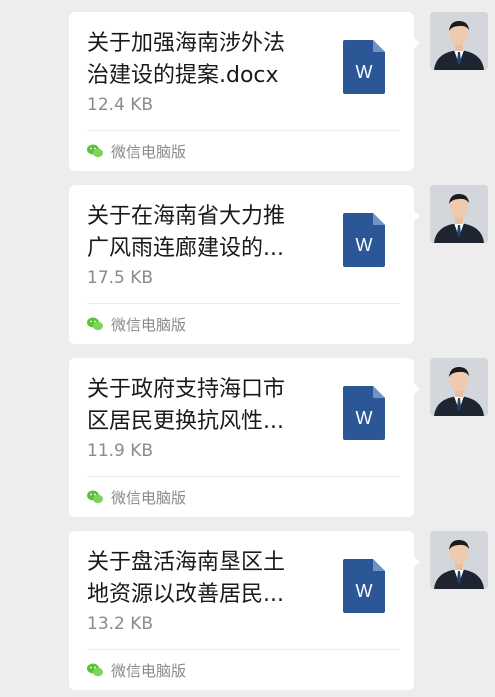 This screenshot has width=495, height=697. Describe the element at coordinates (186, 389) in the screenshot. I see `file-name-line: 关于政府支持海口市` at that location.